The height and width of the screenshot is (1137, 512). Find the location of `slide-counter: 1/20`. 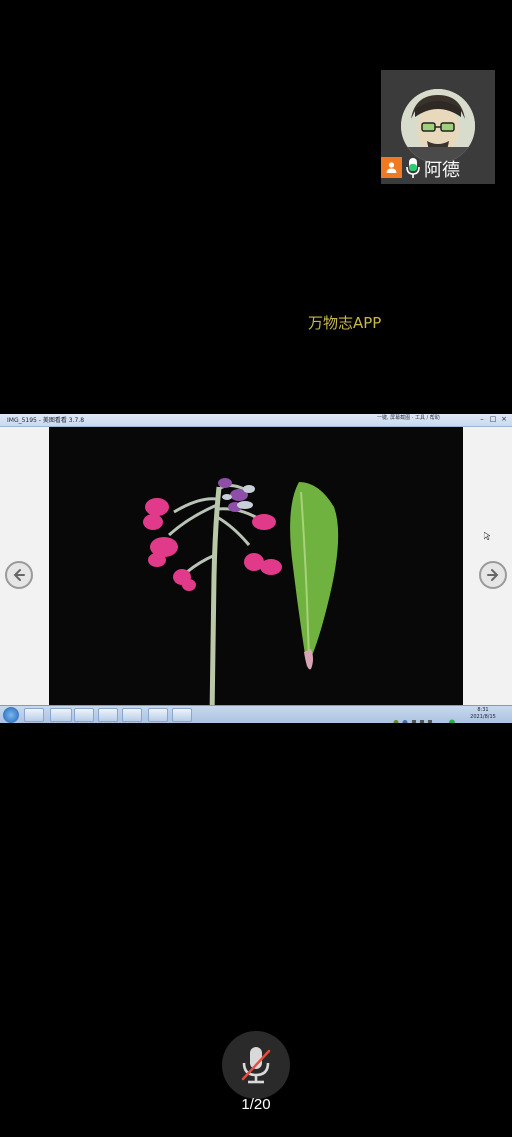

slide-counter: 1/20 is located at coordinates (256, 1104).